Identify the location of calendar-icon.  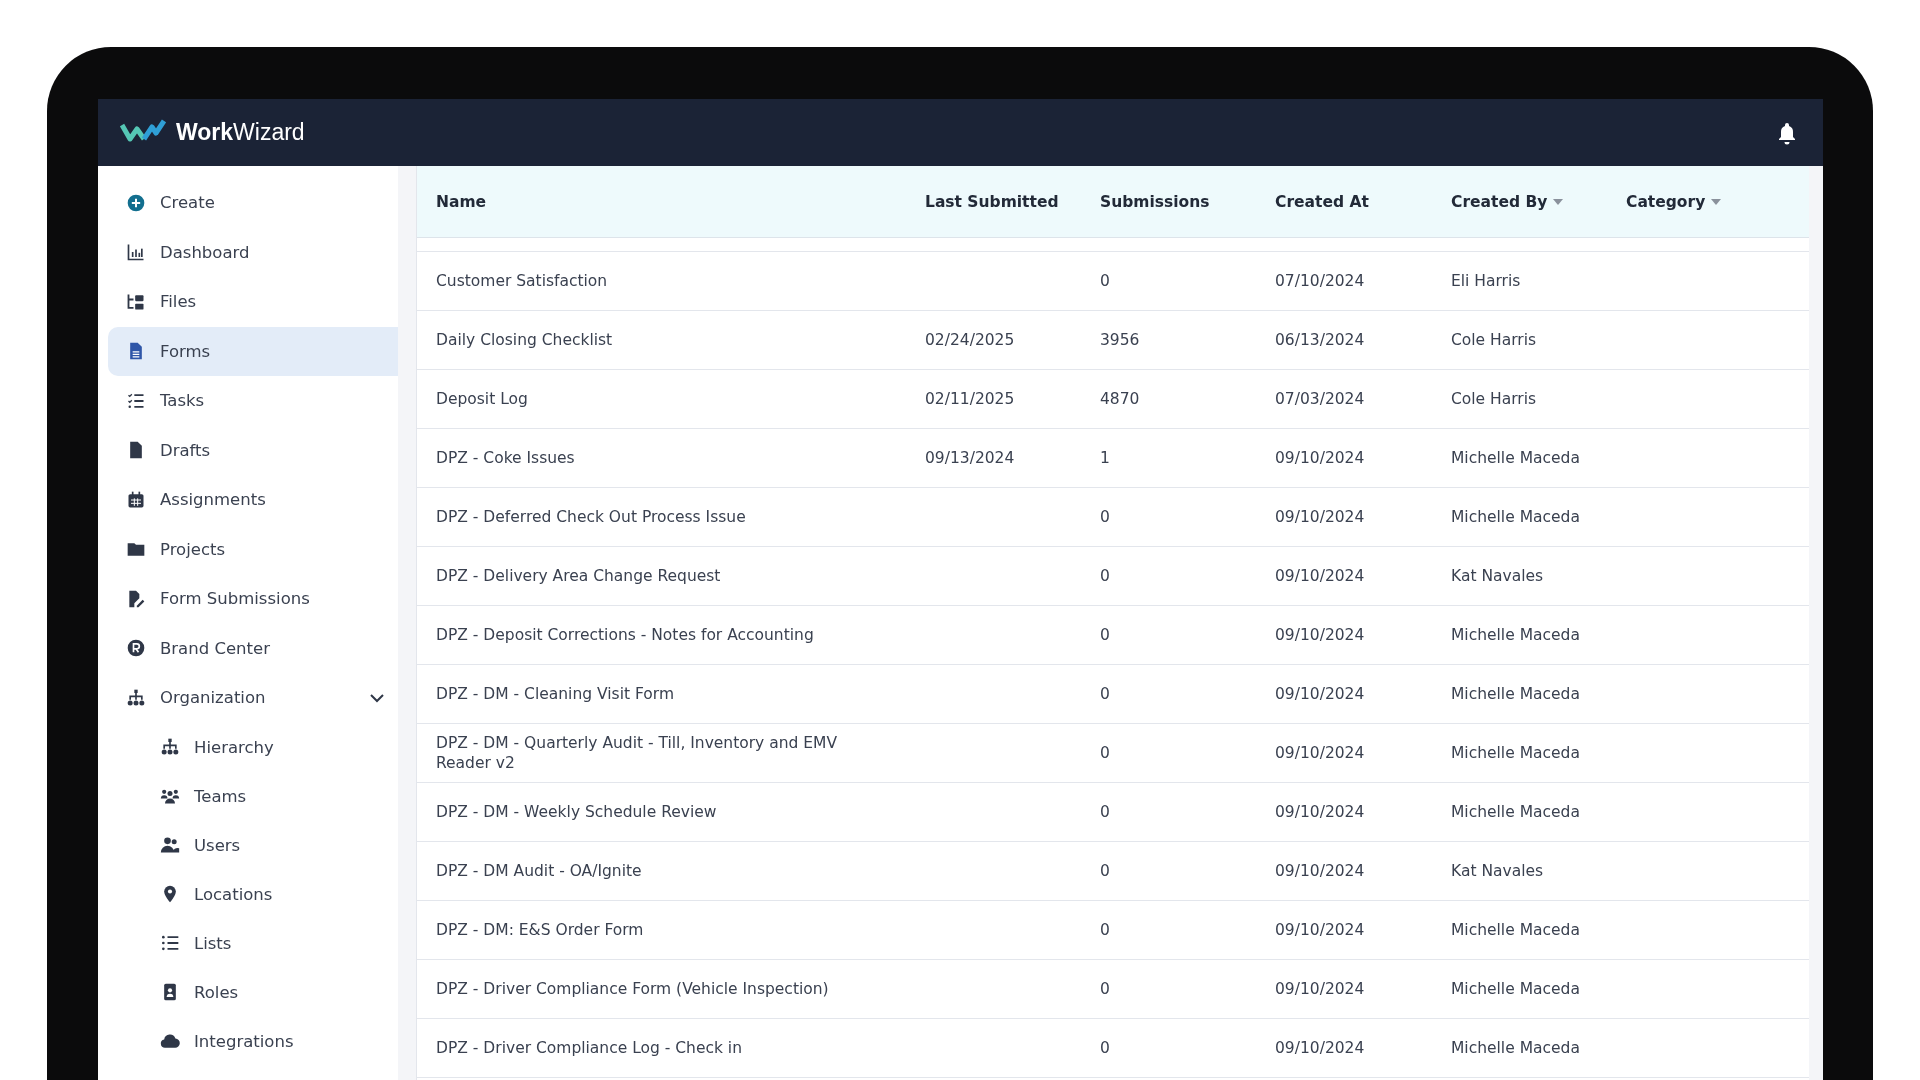
(136, 499).